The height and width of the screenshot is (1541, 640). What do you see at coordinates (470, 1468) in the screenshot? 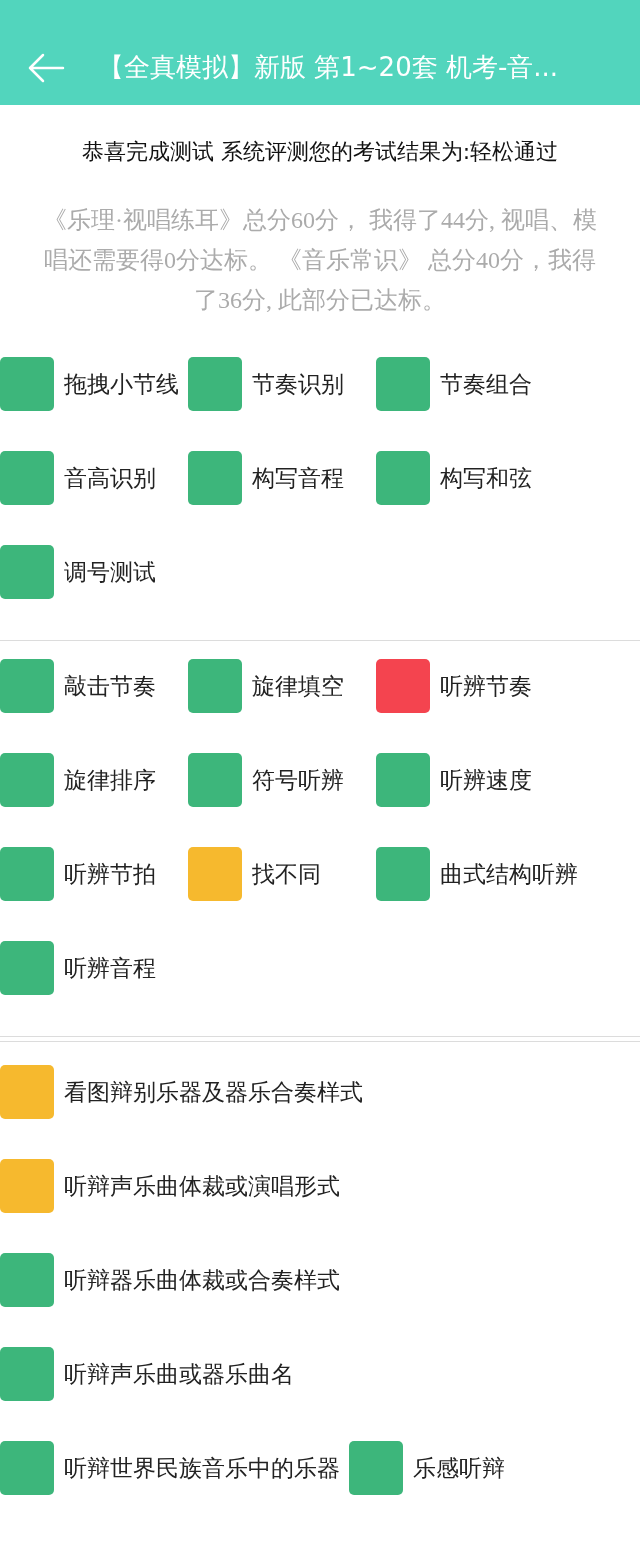
I see `task-label: 乐感听辩` at bounding box center [470, 1468].